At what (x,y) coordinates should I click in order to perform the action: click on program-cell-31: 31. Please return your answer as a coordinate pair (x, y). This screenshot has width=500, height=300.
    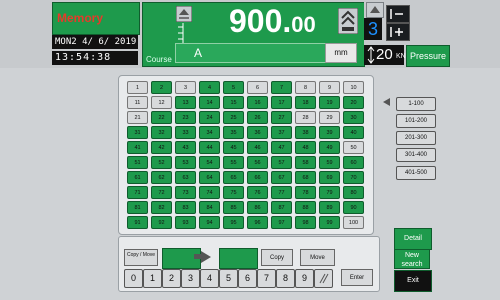
    Looking at the image, I should click on (137, 132).